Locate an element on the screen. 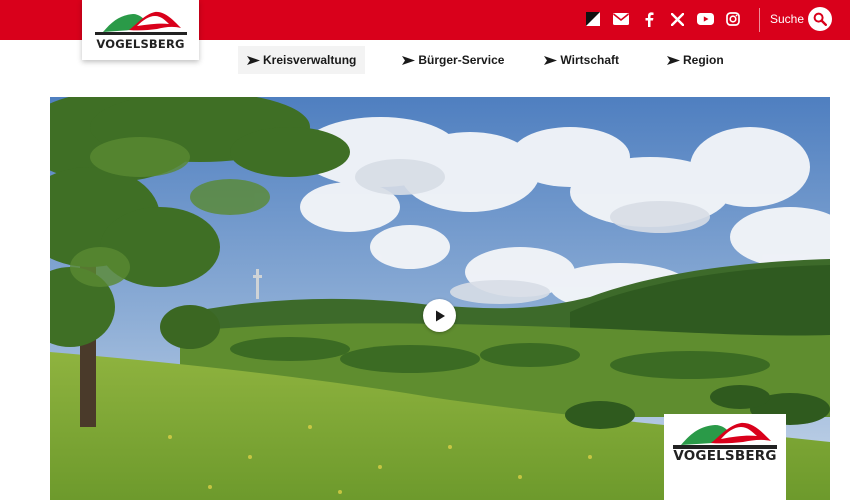 This screenshot has height=500, width=850. nav-label: Kreisverwaltung is located at coordinates (310, 60).